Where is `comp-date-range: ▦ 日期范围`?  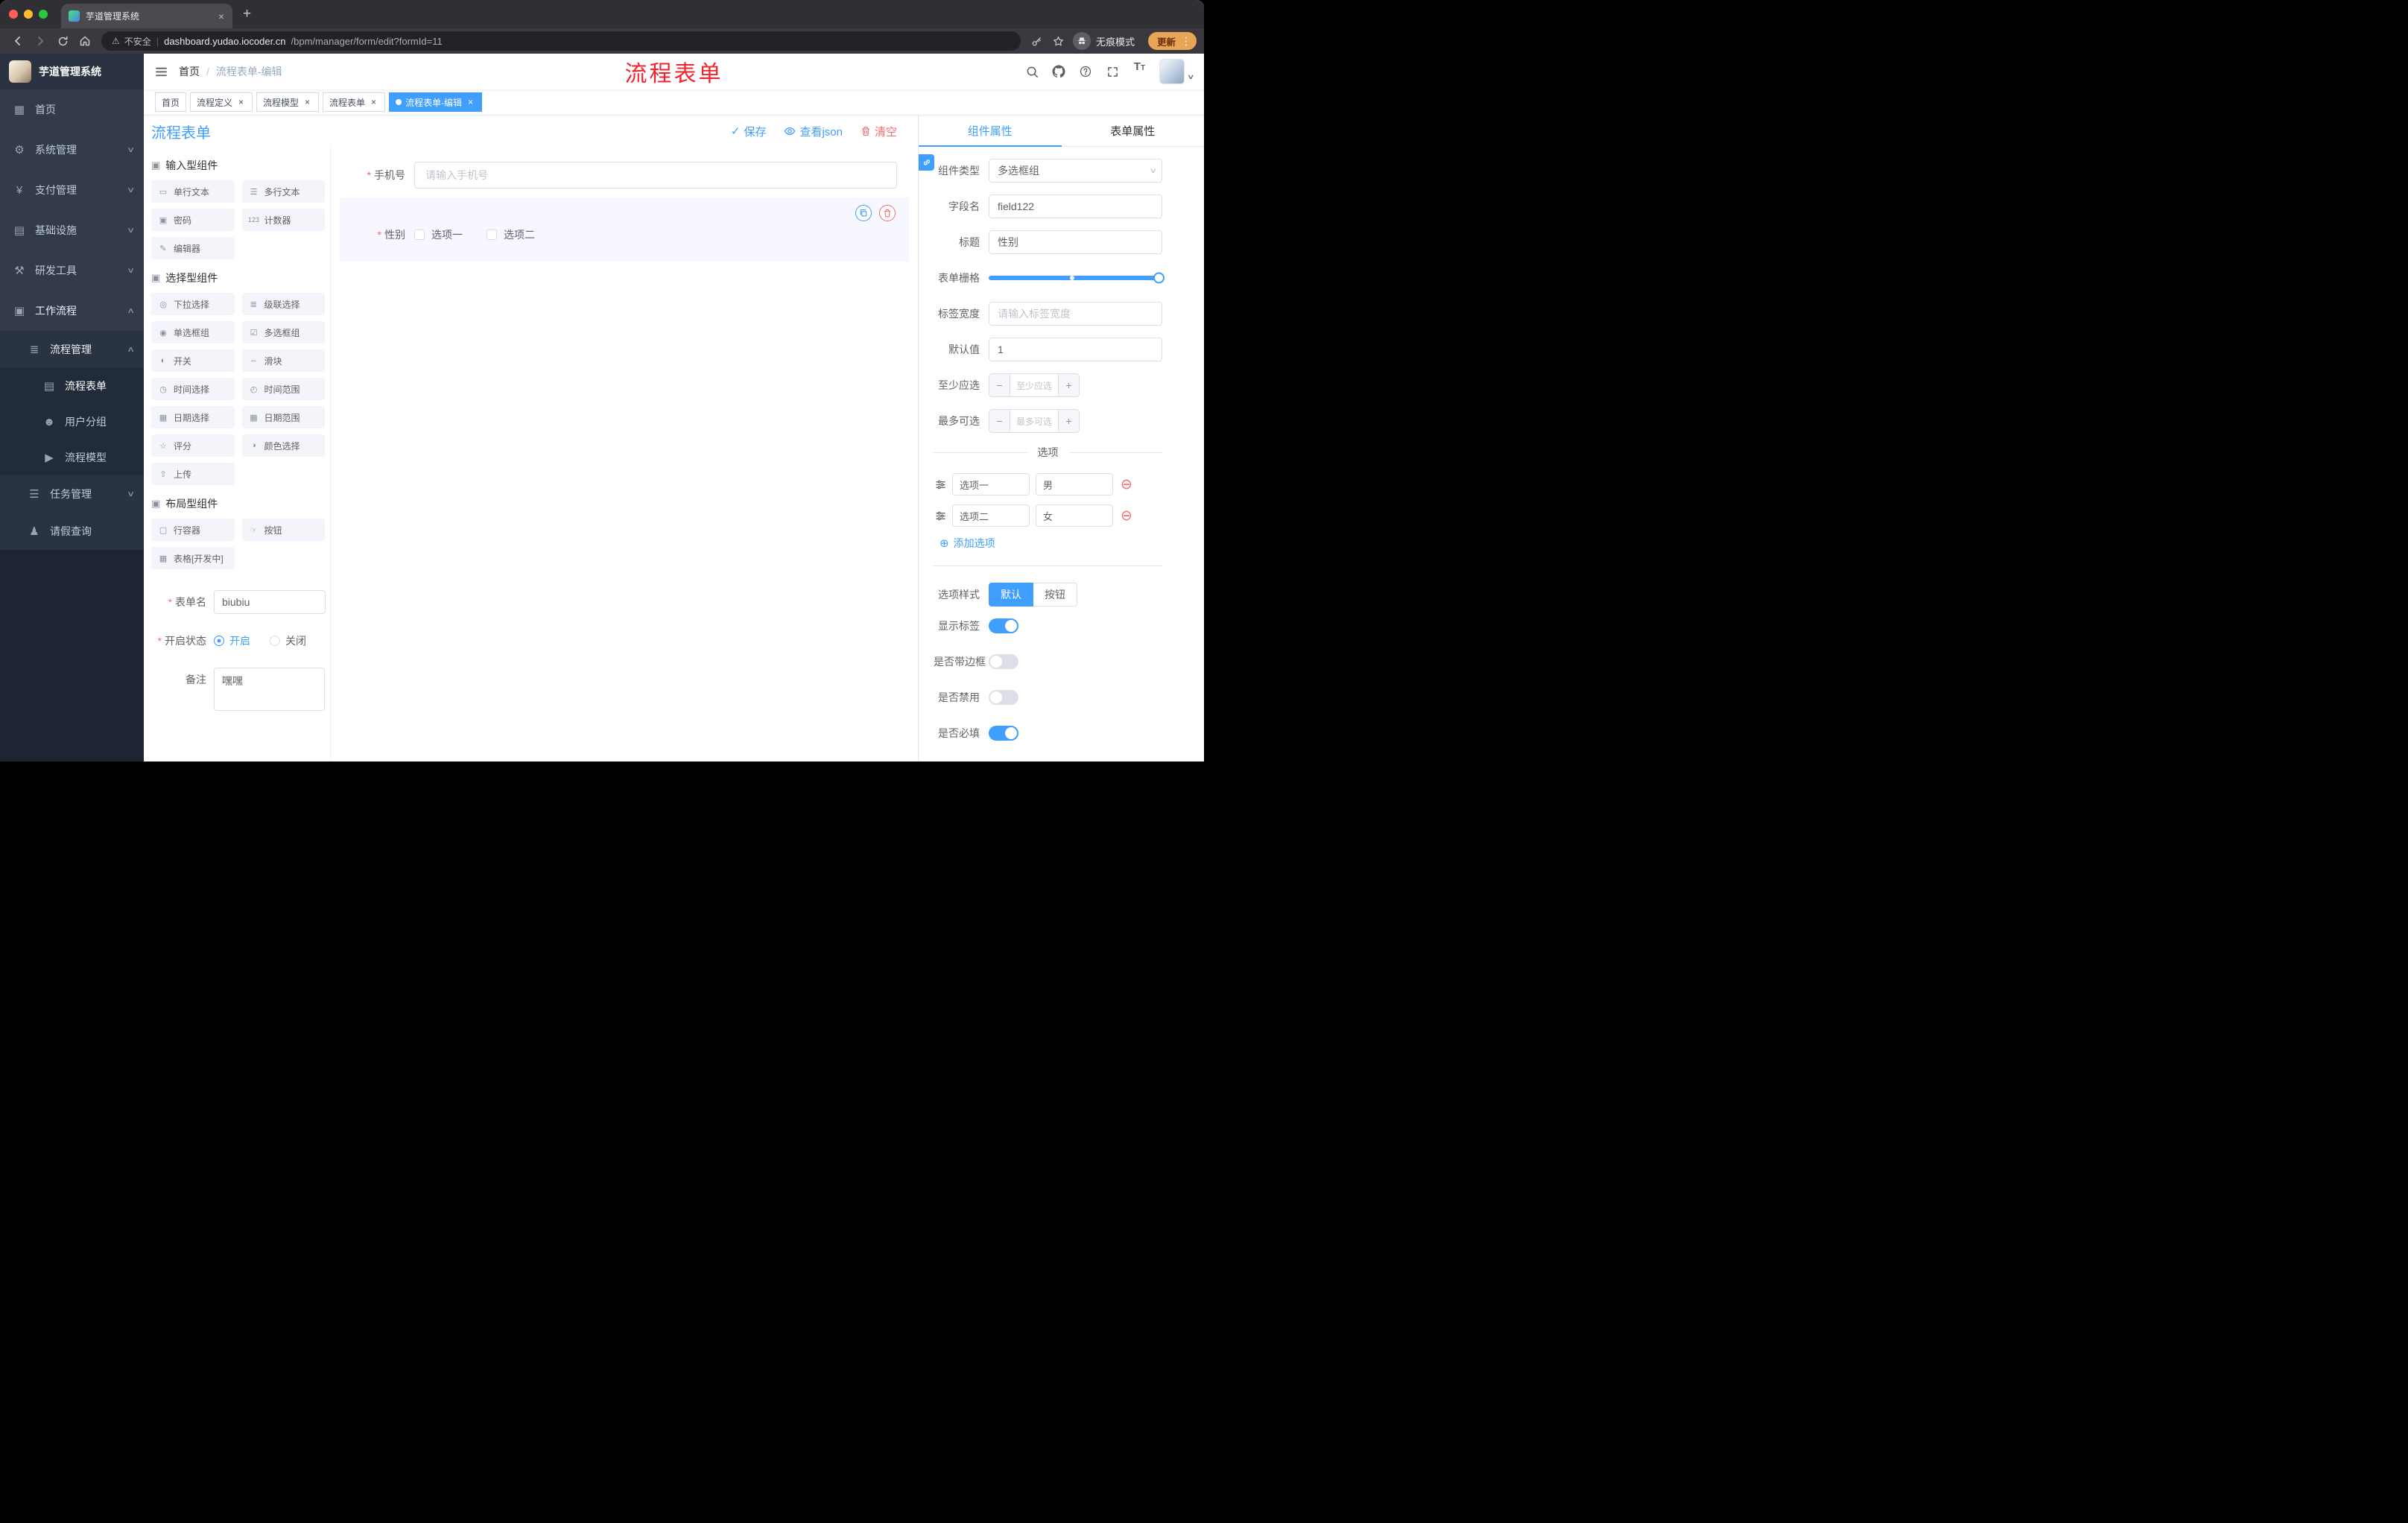
comp-date-range: ▦ 日期范围 is located at coordinates (283, 417).